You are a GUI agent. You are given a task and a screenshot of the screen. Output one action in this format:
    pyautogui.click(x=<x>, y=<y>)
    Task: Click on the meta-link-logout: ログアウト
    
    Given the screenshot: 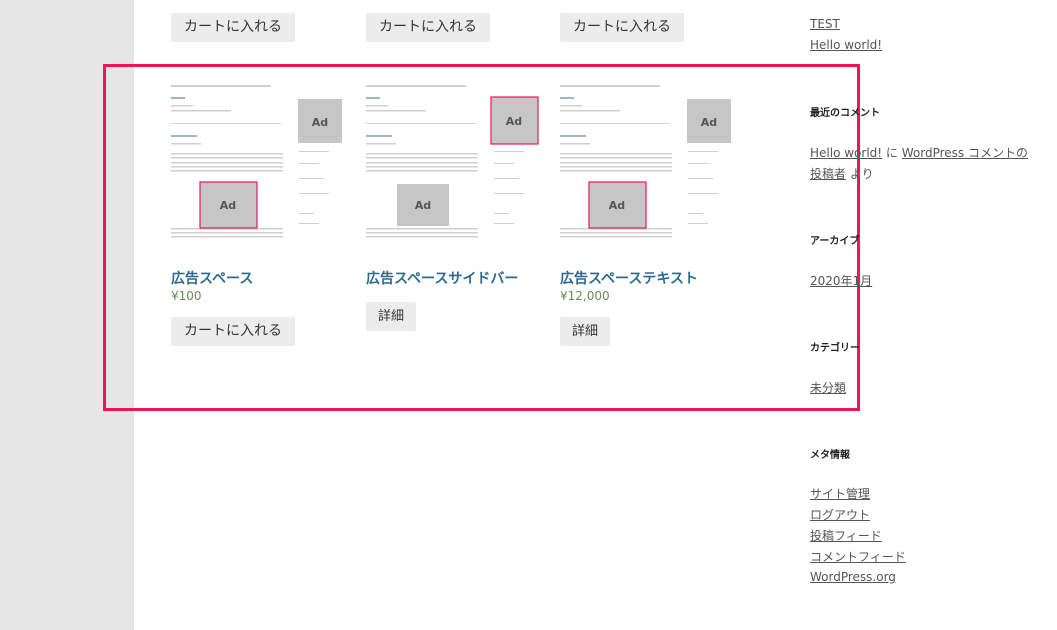 What is the action you would take?
    pyautogui.click(x=840, y=514)
    